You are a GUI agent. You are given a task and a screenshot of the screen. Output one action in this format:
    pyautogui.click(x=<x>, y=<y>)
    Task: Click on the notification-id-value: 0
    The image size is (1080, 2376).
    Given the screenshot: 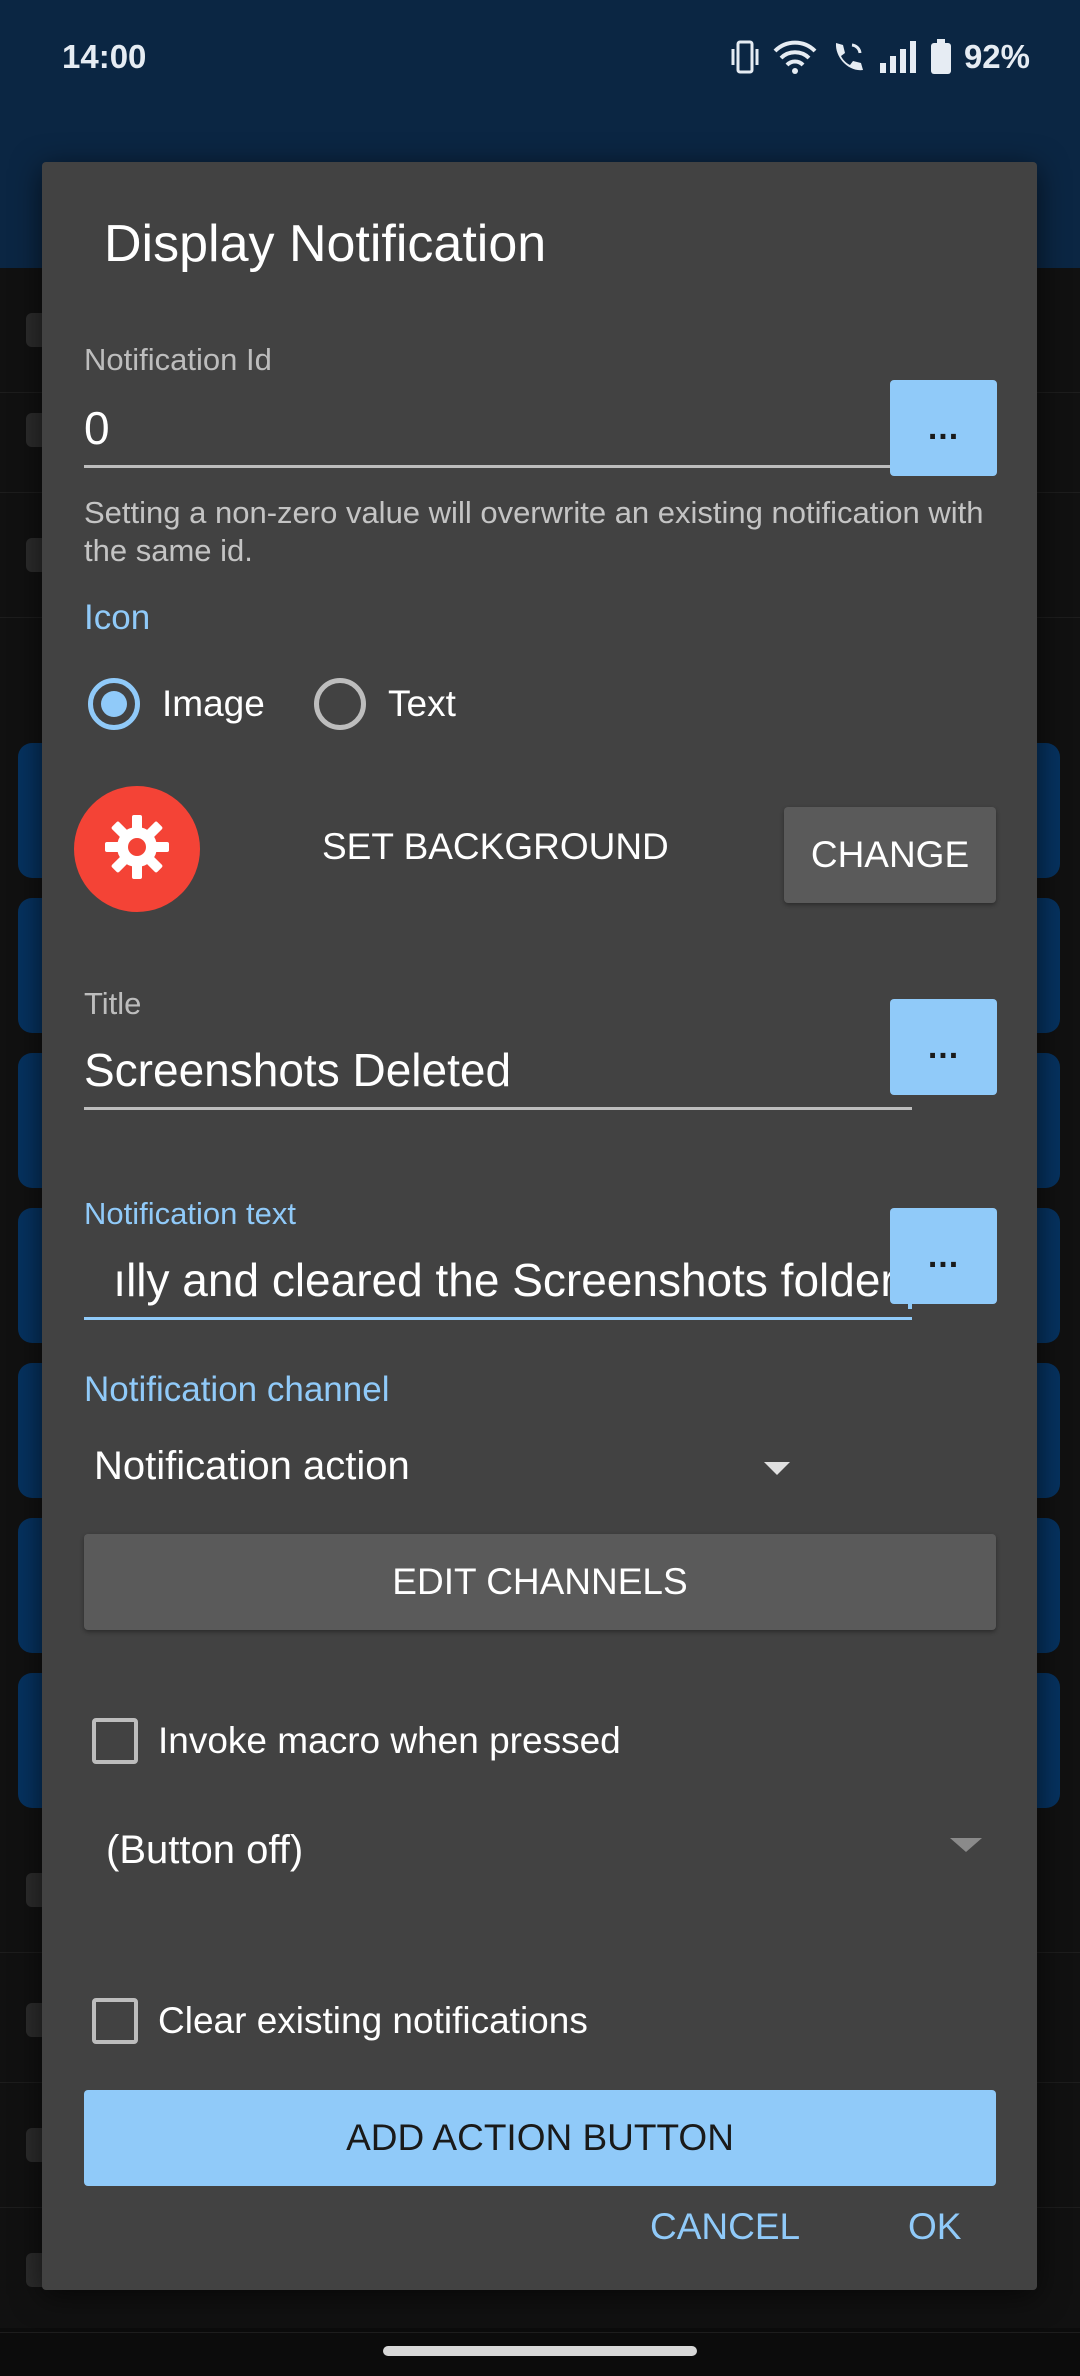 What is the action you would take?
    pyautogui.click(x=97, y=428)
    